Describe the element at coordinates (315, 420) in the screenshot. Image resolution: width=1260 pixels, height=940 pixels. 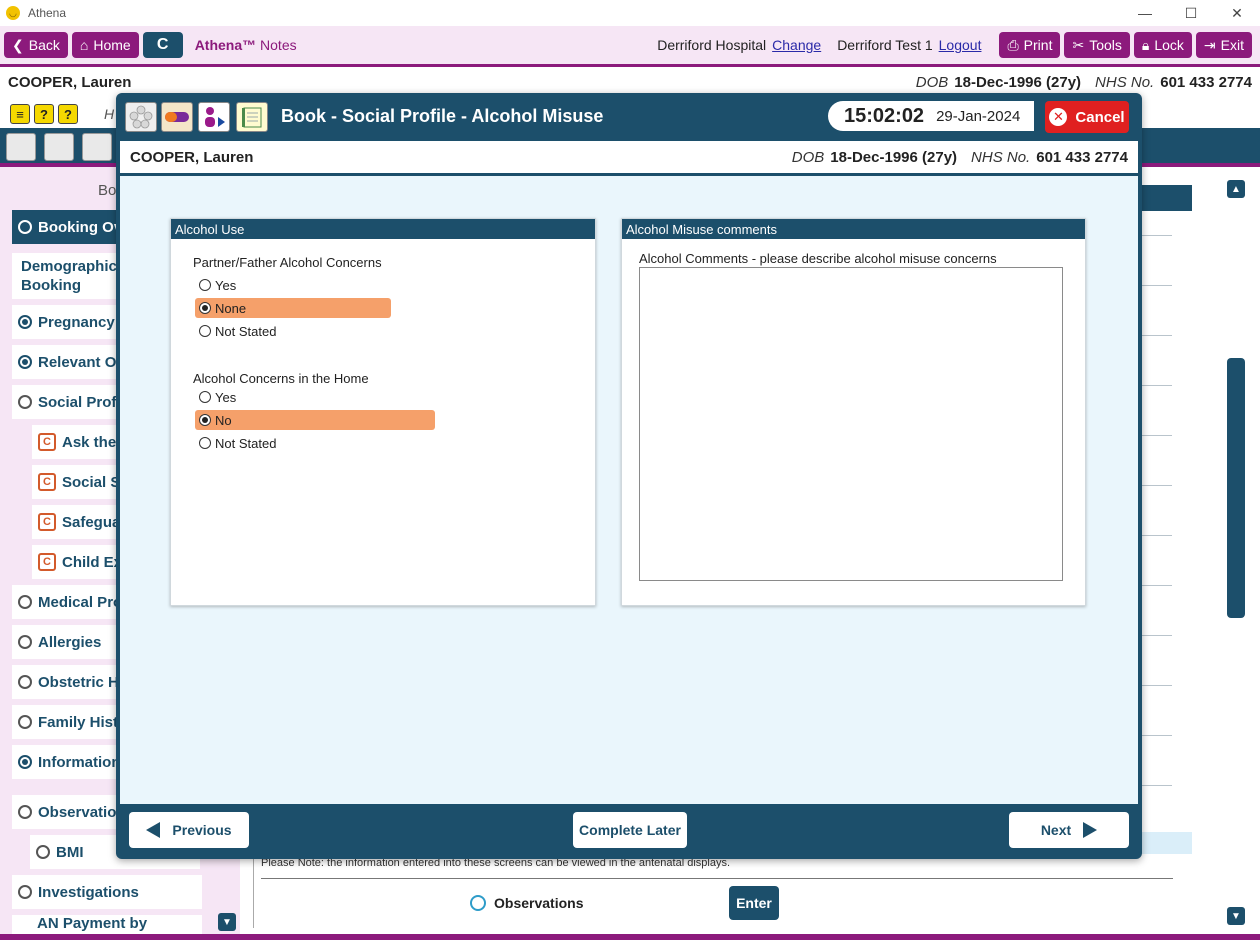
I see `home-option-no: No` at that location.